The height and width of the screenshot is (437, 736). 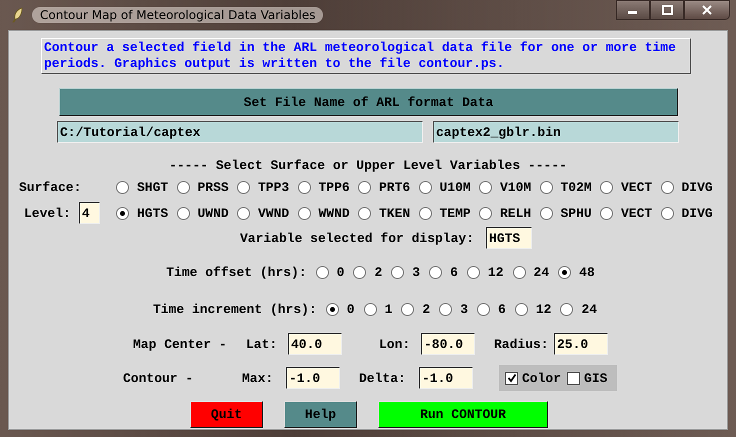 I want to click on radio-option: PRT6, so click(x=388, y=187).